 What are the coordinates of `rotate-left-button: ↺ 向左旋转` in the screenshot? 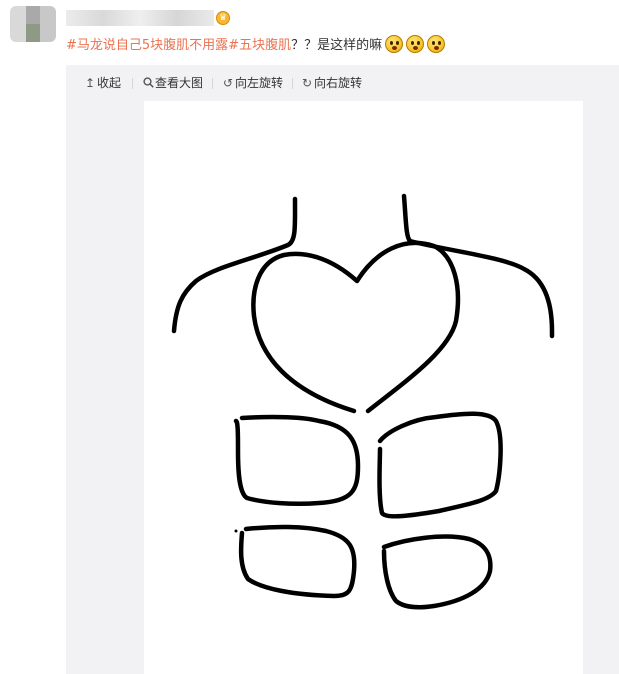 It's located at (252, 83).